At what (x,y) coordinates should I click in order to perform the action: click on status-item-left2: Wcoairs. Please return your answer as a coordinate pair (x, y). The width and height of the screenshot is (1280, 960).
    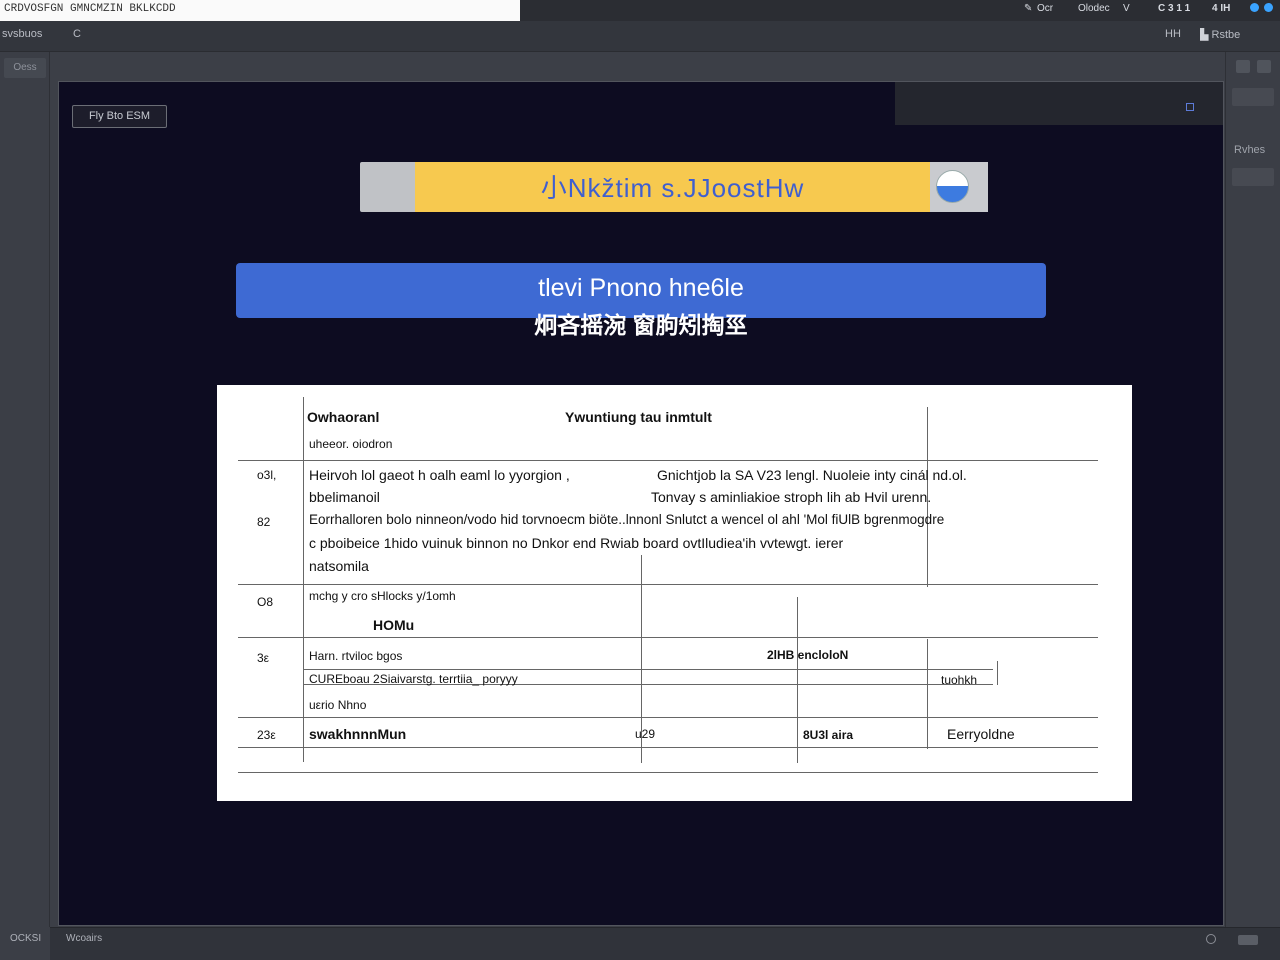
    Looking at the image, I should click on (84, 938).